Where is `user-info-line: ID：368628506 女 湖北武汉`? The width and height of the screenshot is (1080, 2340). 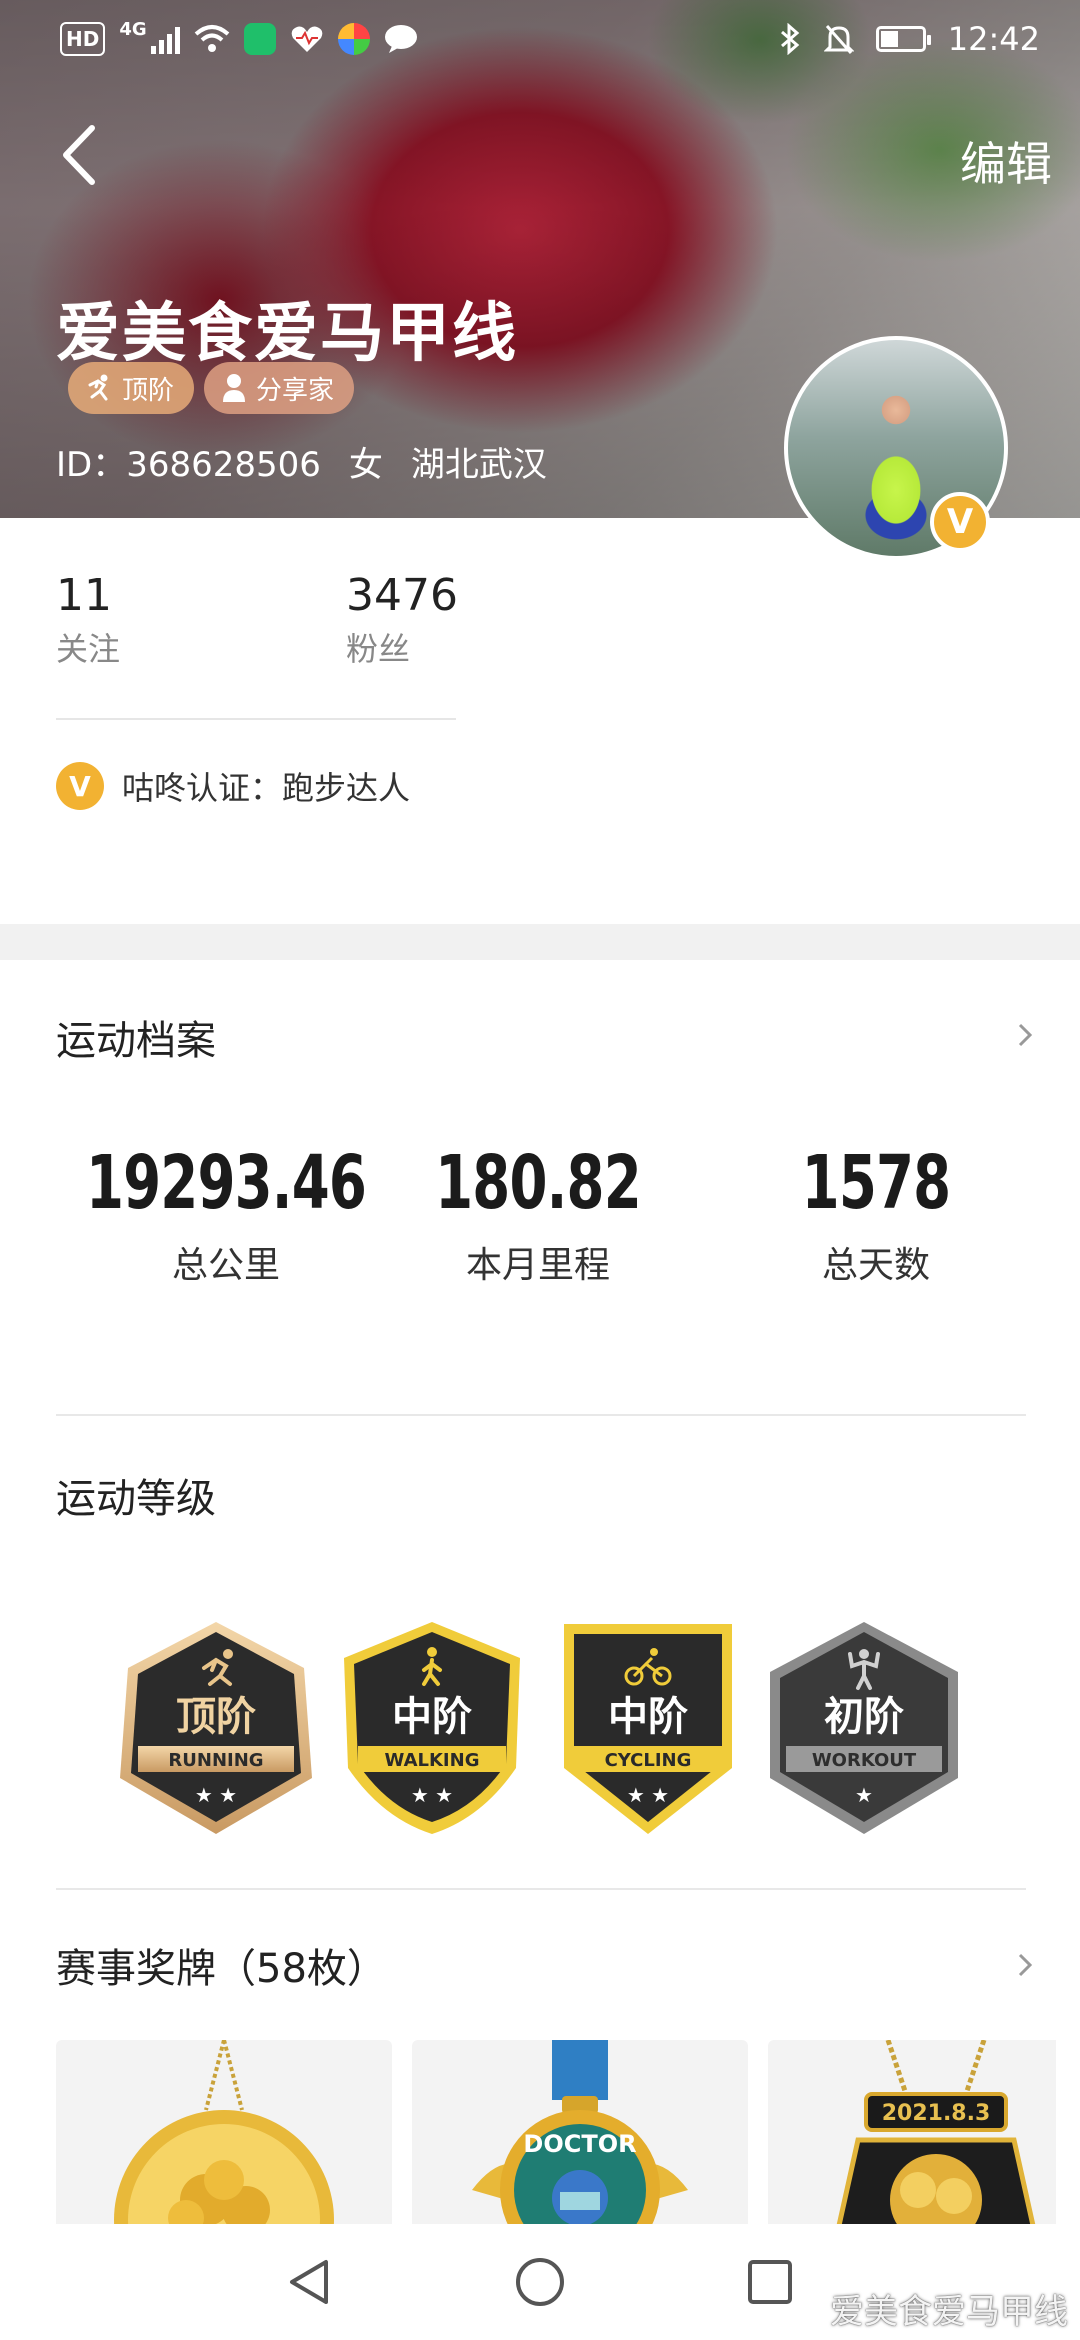 user-info-line: ID：368628506 女 湖北武汉 is located at coordinates (301, 461).